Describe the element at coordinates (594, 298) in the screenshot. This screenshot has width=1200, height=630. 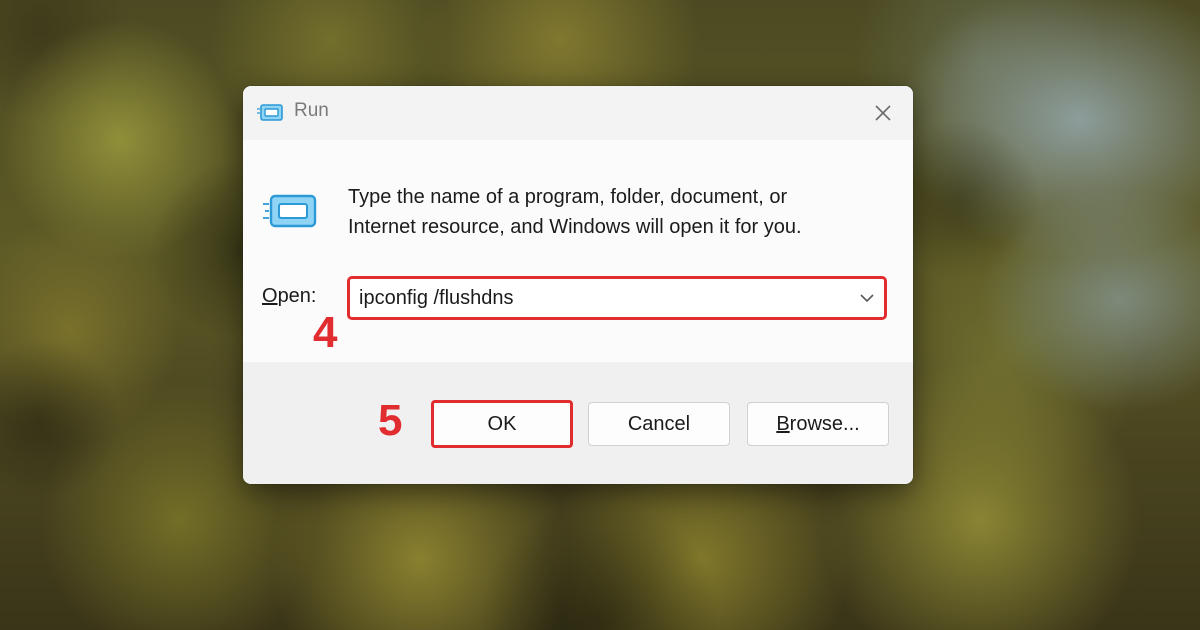
I see `open-input` at that location.